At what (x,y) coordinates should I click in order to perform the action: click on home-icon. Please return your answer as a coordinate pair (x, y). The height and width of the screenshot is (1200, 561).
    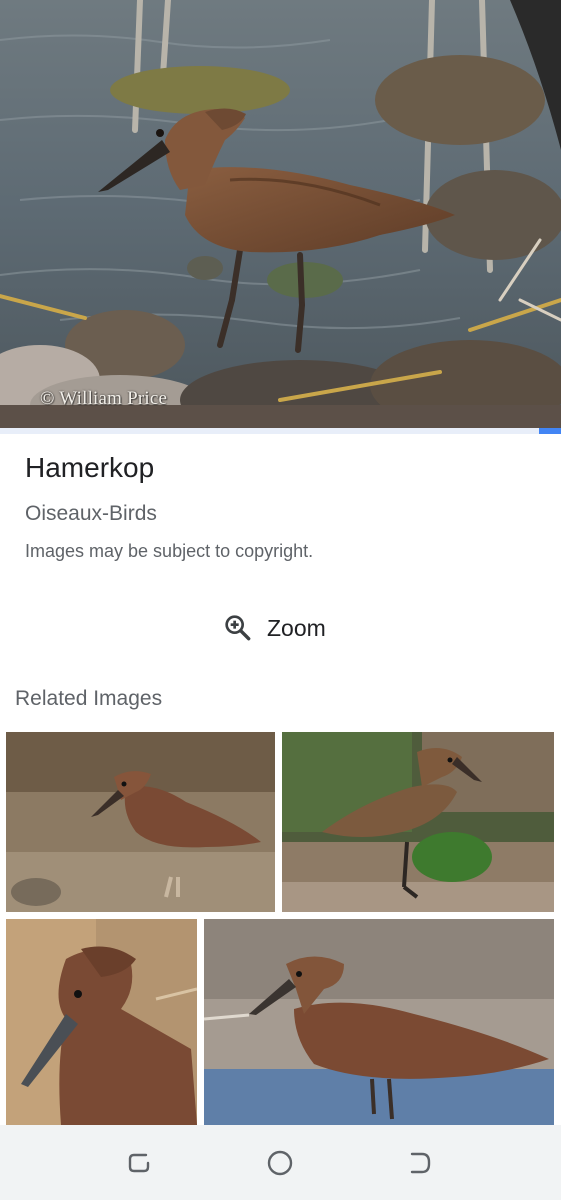
    Looking at the image, I should click on (280, 1163).